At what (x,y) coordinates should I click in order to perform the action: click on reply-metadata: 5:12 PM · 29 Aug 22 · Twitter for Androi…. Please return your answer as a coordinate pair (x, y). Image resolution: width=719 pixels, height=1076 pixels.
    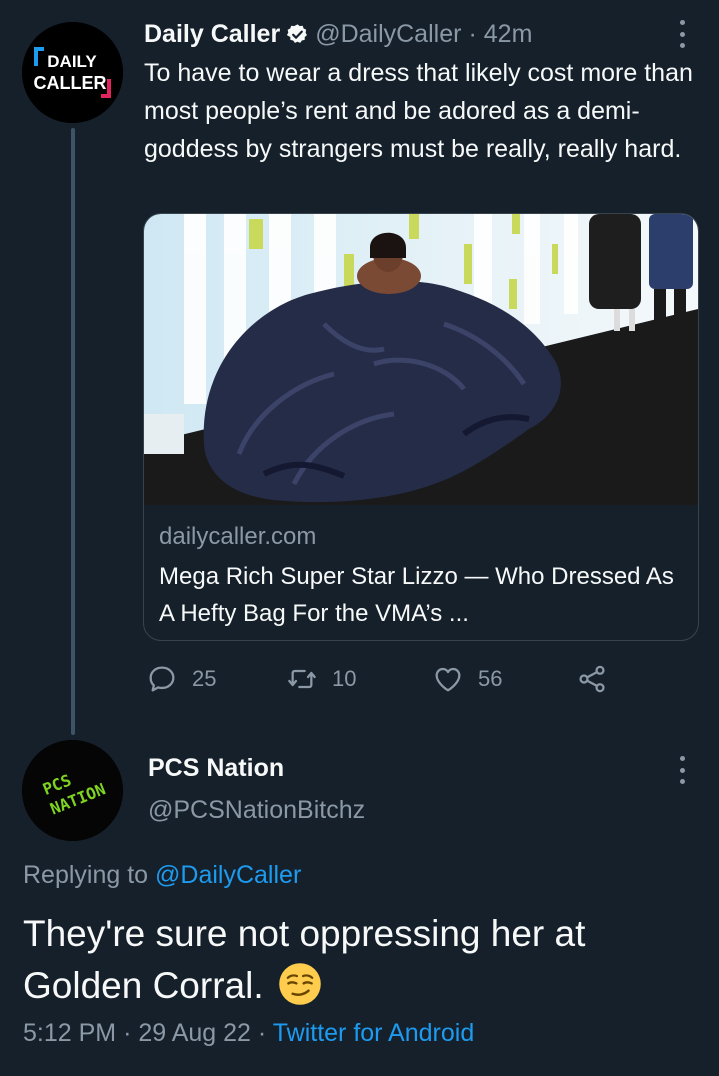
    Looking at the image, I should click on (248, 1033).